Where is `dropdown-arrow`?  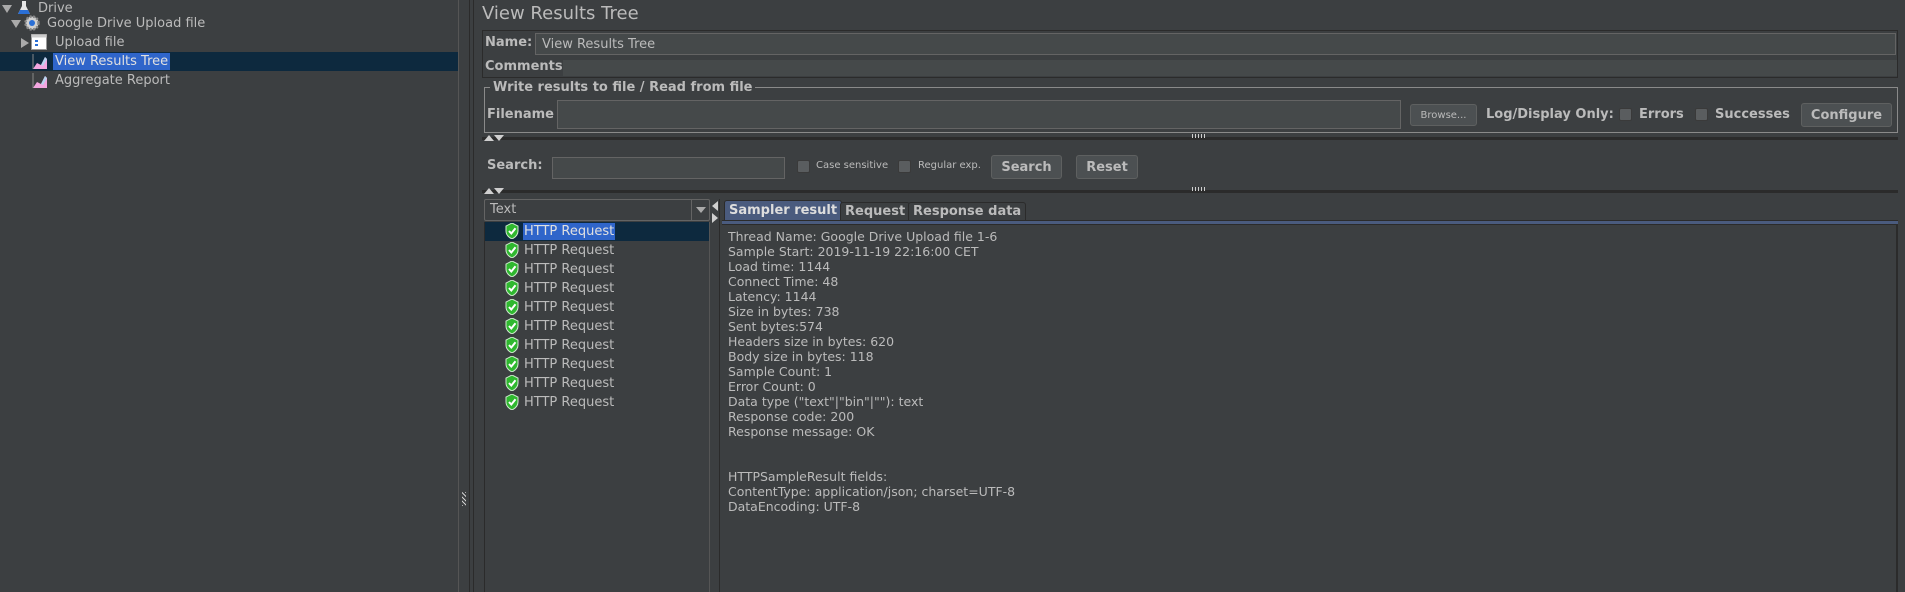
dropdown-arrow is located at coordinates (700, 210).